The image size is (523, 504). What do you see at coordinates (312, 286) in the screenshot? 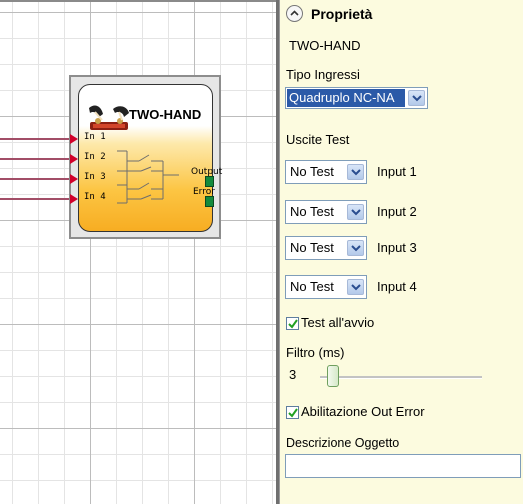
I see `test-output-value-4: No Test` at bounding box center [312, 286].